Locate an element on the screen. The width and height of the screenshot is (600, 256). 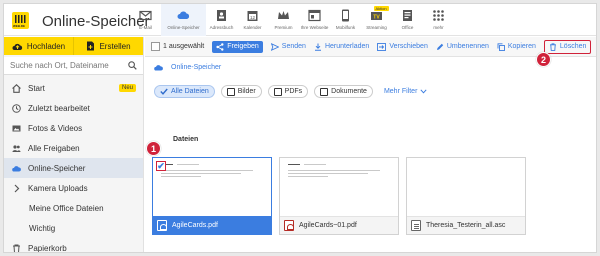
crown-icon is located at coordinates (283, 15).